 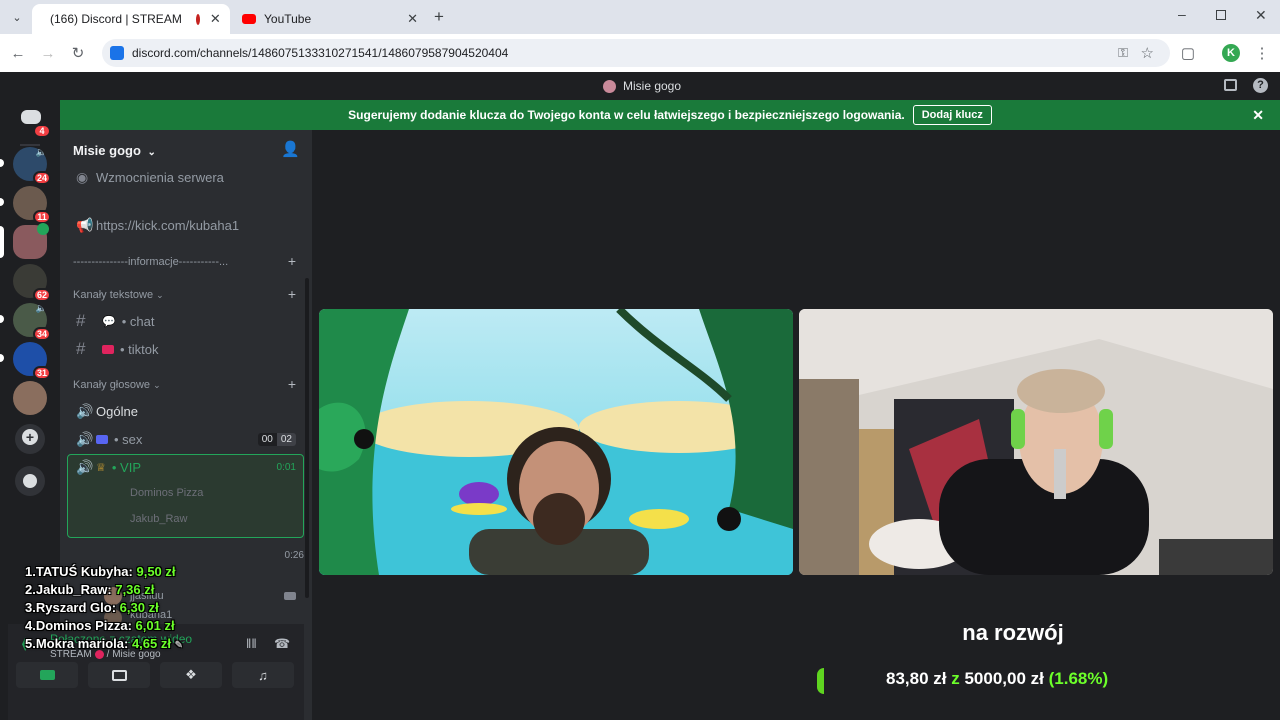 I want to click on user-count: 00 02, so click(x=276, y=439).